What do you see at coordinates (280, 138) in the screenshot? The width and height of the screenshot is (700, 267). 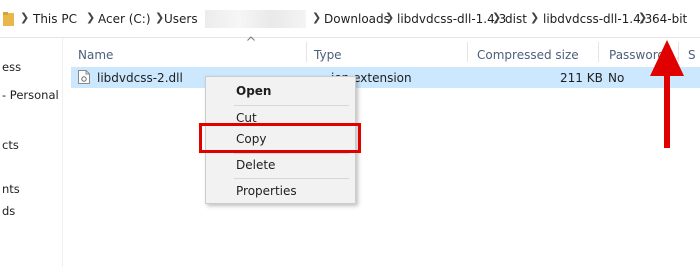 I see `copy-highlight-box` at bounding box center [280, 138].